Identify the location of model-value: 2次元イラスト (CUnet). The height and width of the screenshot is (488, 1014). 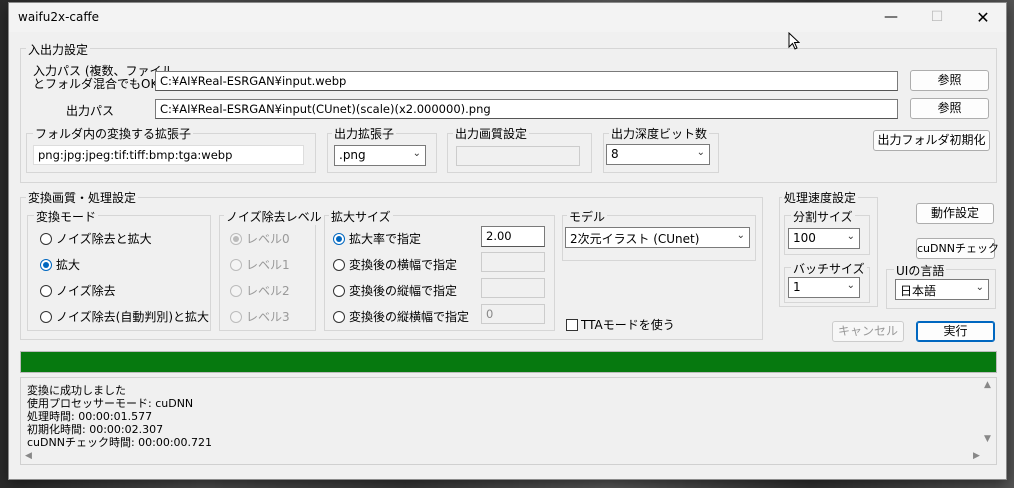
(635, 239).